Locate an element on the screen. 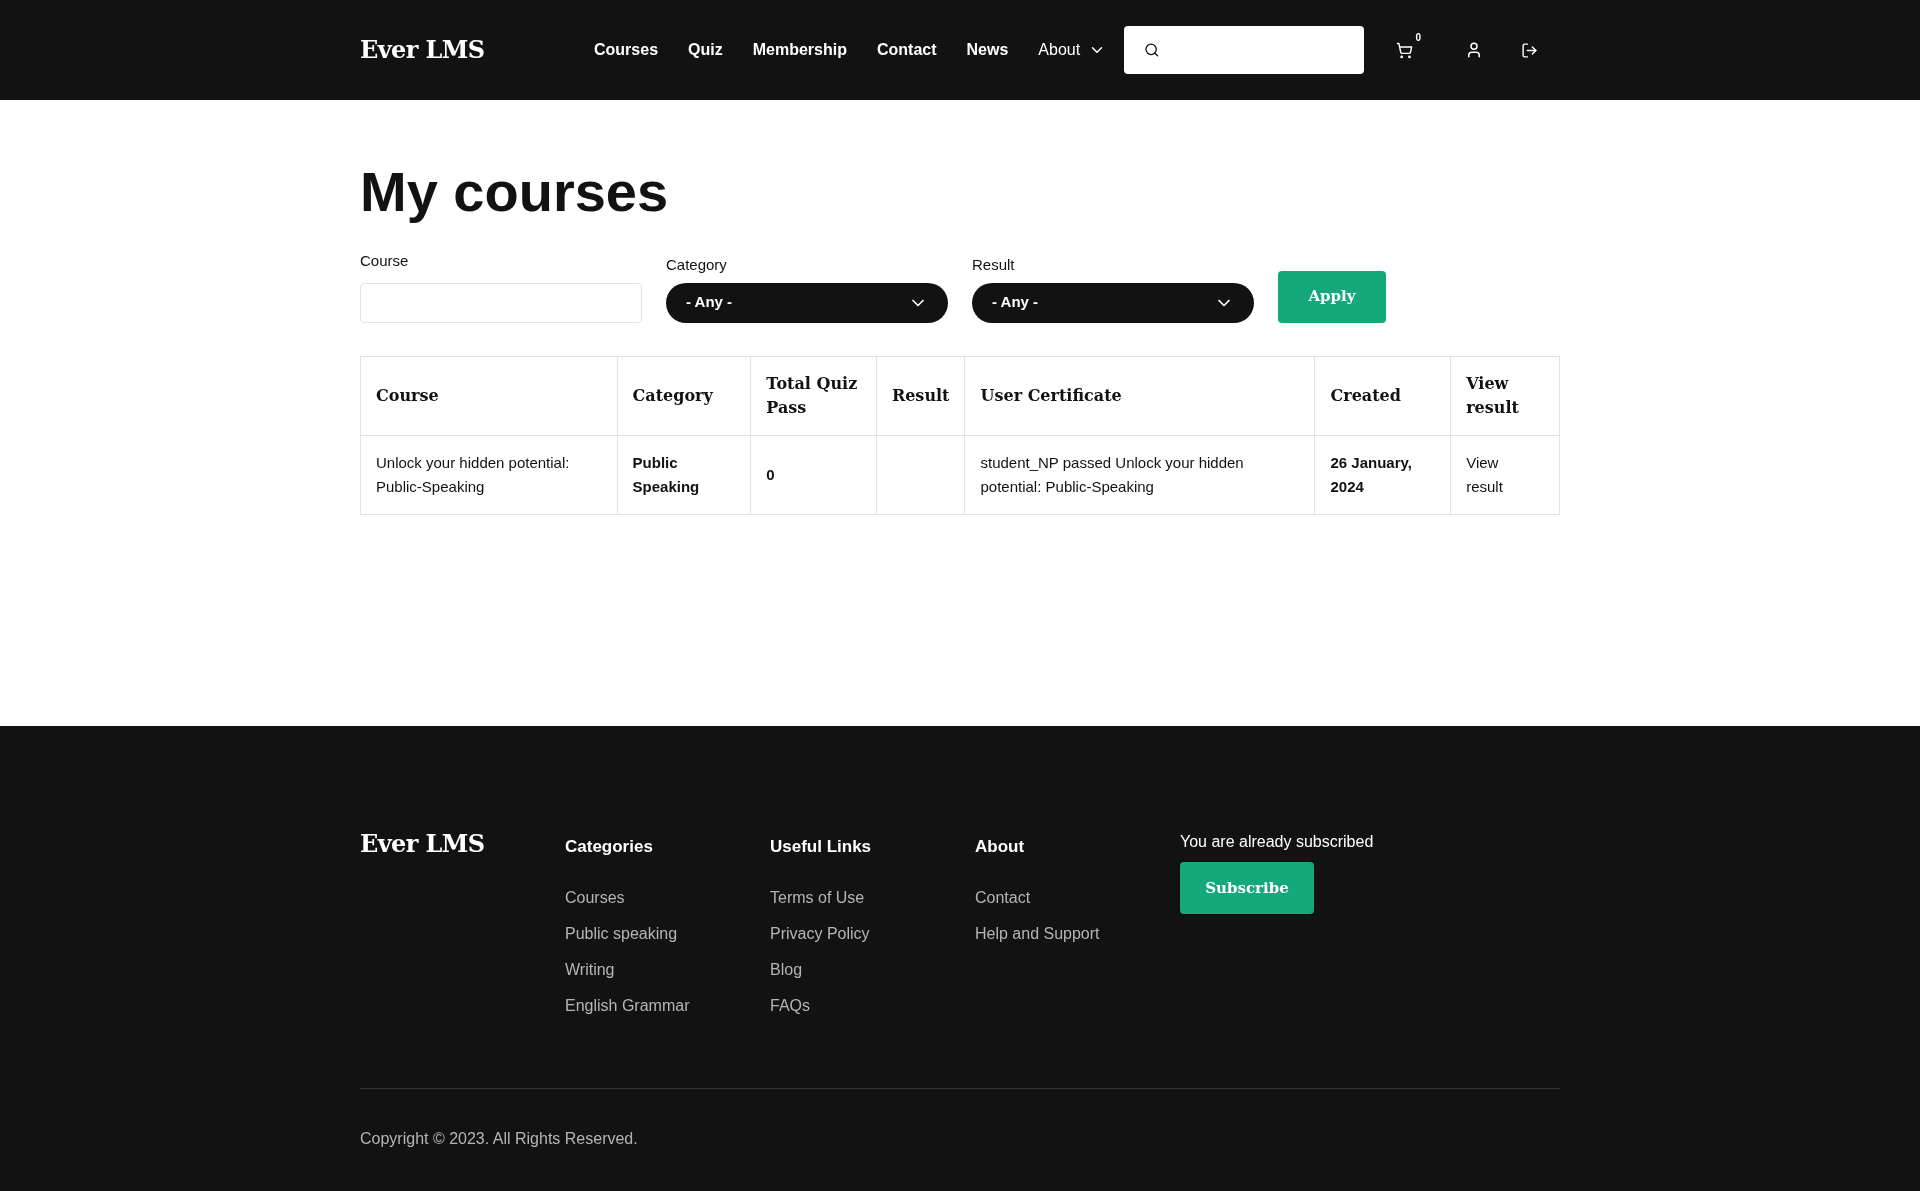 This screenshot has width=1920, height=1191. column-header: Total Quiz Pass is located at coordinates (813, 395).